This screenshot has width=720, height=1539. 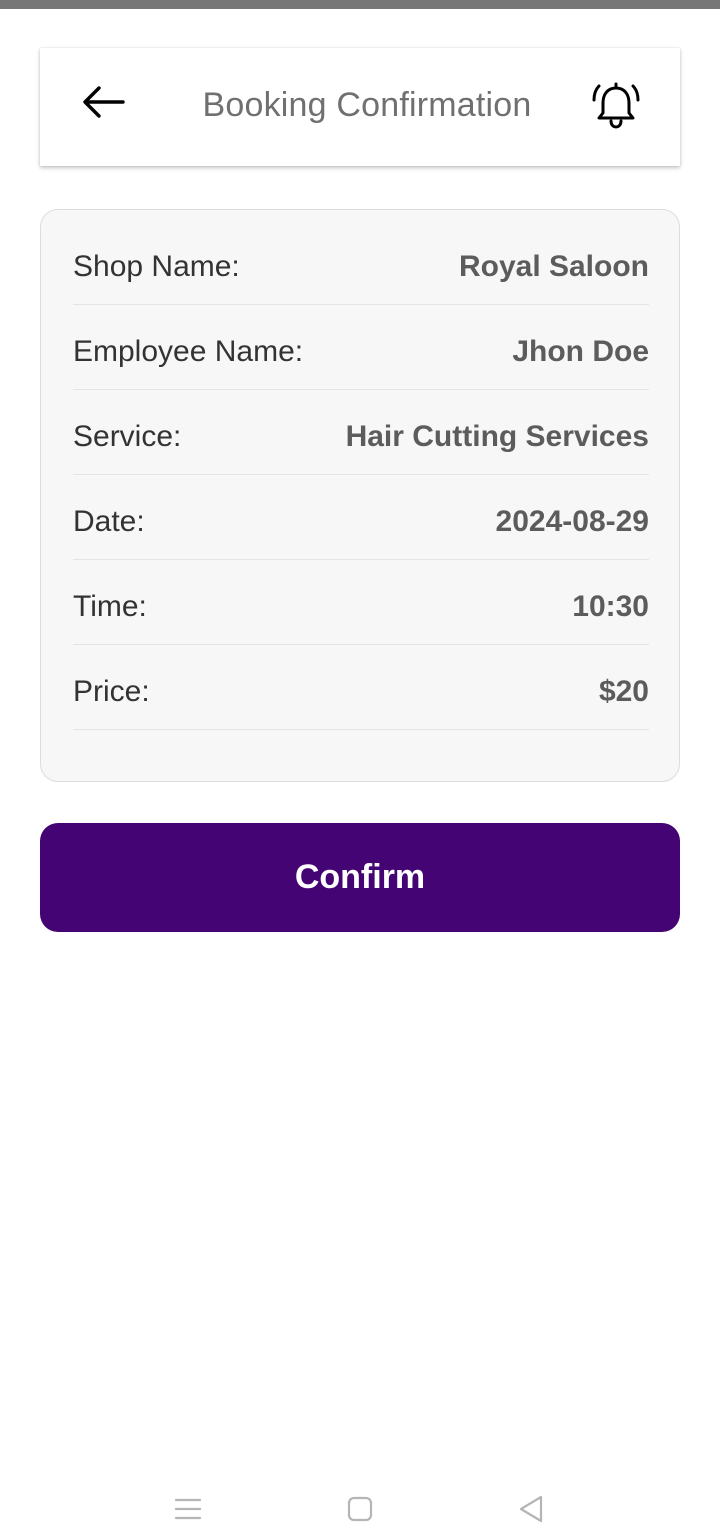 What do you see at coordinates (127, 436) in the screenshot?
I see `service-label: Service:` at bounding box center [127, 436].